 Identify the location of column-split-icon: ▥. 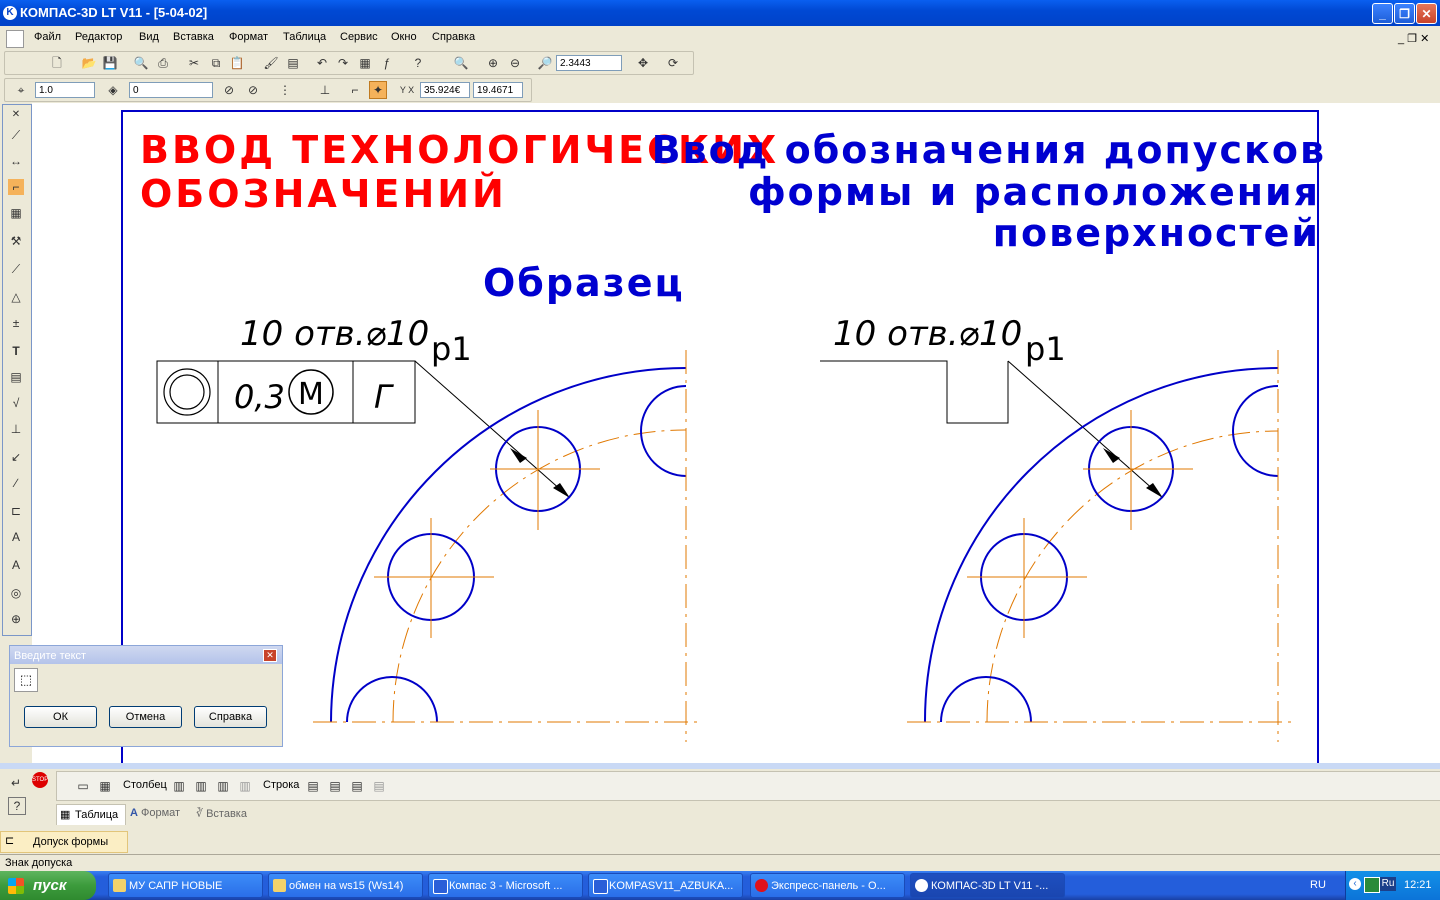
(223, 786).